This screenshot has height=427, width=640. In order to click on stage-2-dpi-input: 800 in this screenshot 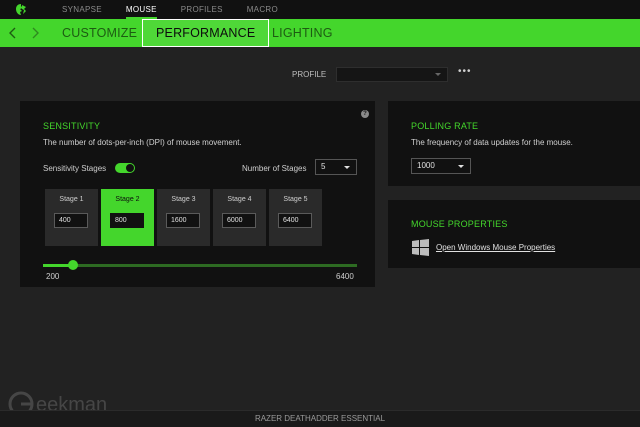, I will do `click(127, 220)`.